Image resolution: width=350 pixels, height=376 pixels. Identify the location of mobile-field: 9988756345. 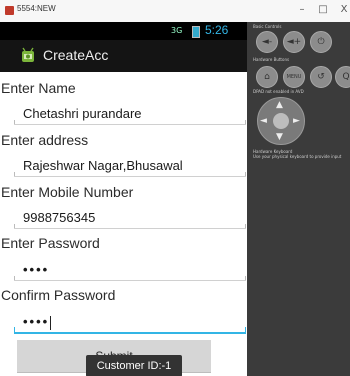
(130, 217).